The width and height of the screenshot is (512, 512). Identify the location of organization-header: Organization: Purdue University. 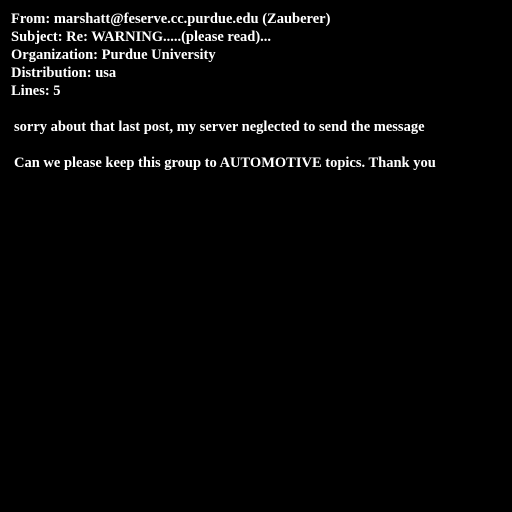
(113, 55).